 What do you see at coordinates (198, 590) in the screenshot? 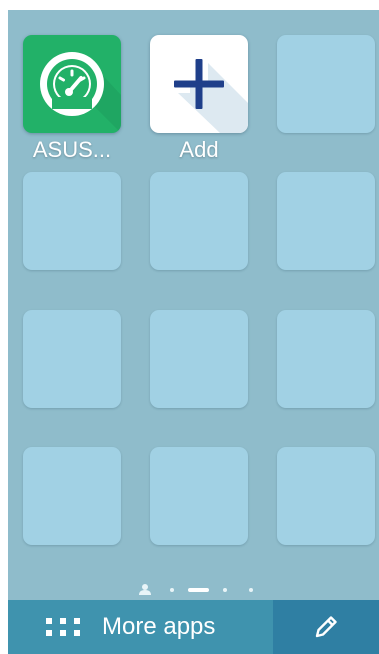
I see `page-dot-active` at bounding box center [198, 590].